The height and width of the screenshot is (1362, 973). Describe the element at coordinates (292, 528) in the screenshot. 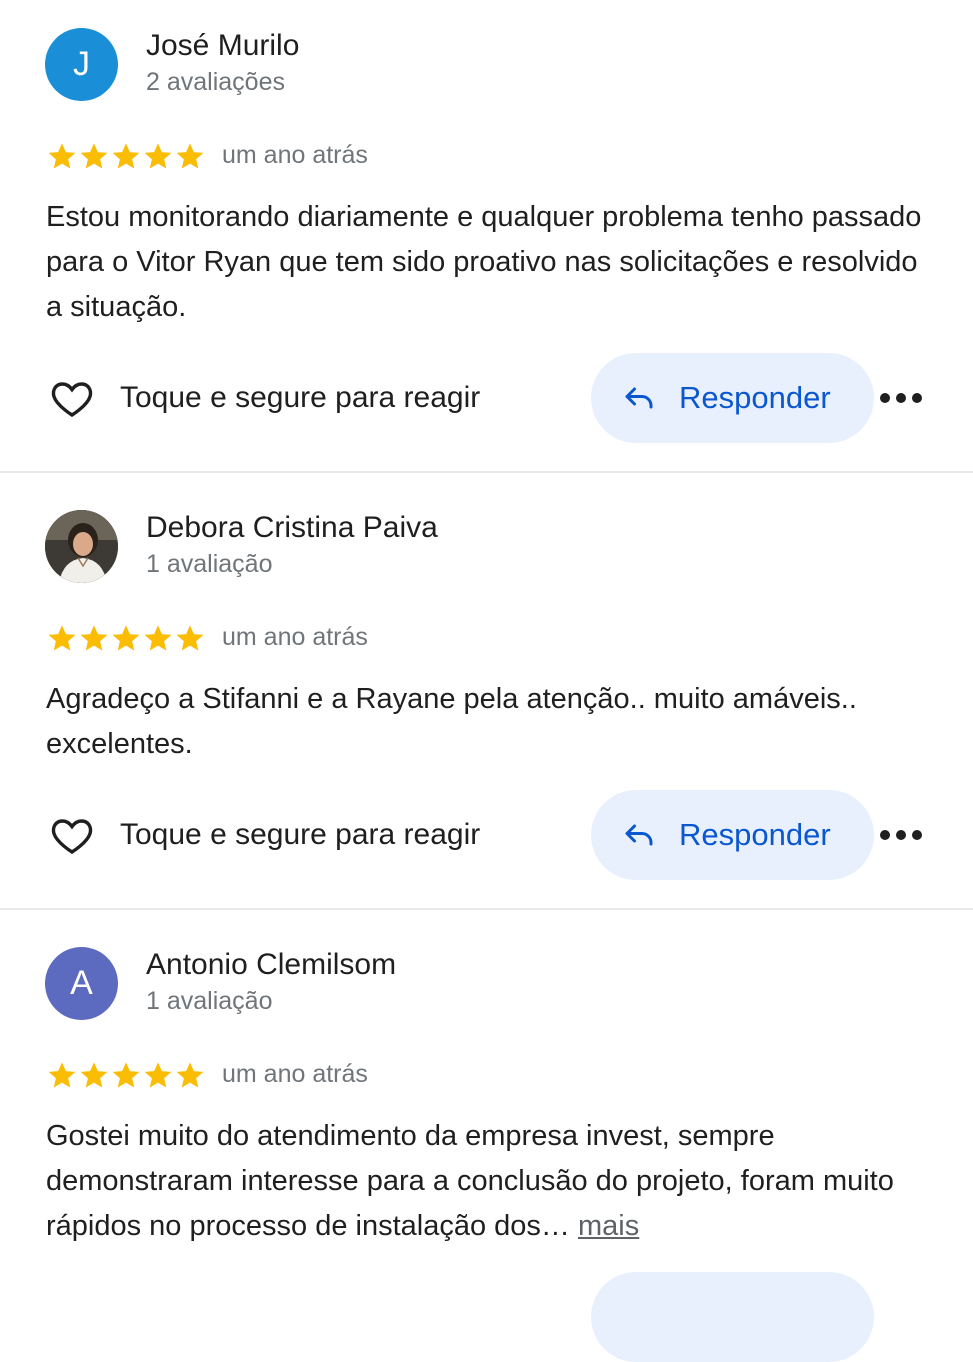

I see `author-name: Debora Cristina Paiva` at that location.